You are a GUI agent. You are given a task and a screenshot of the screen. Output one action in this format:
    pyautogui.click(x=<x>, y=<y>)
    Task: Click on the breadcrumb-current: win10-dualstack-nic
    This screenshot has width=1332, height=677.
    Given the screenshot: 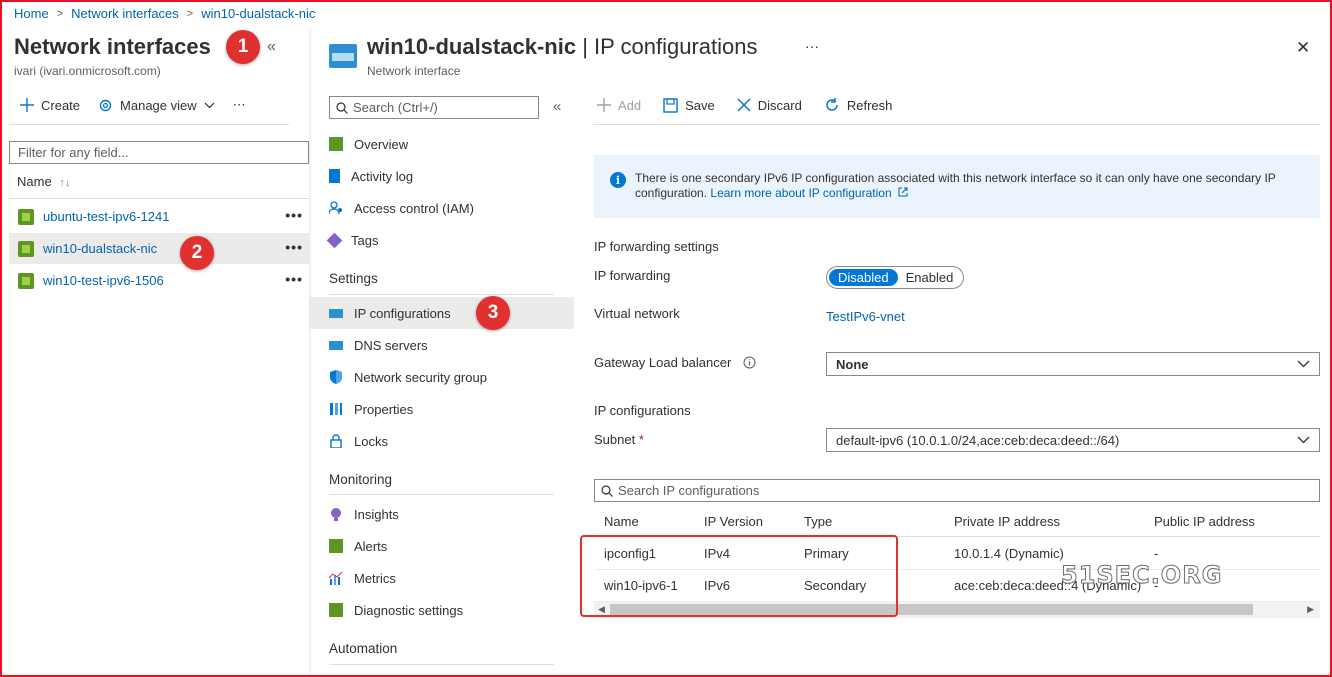 What is the action you would take?
    pyautogui.click(x=258, y=13)
    